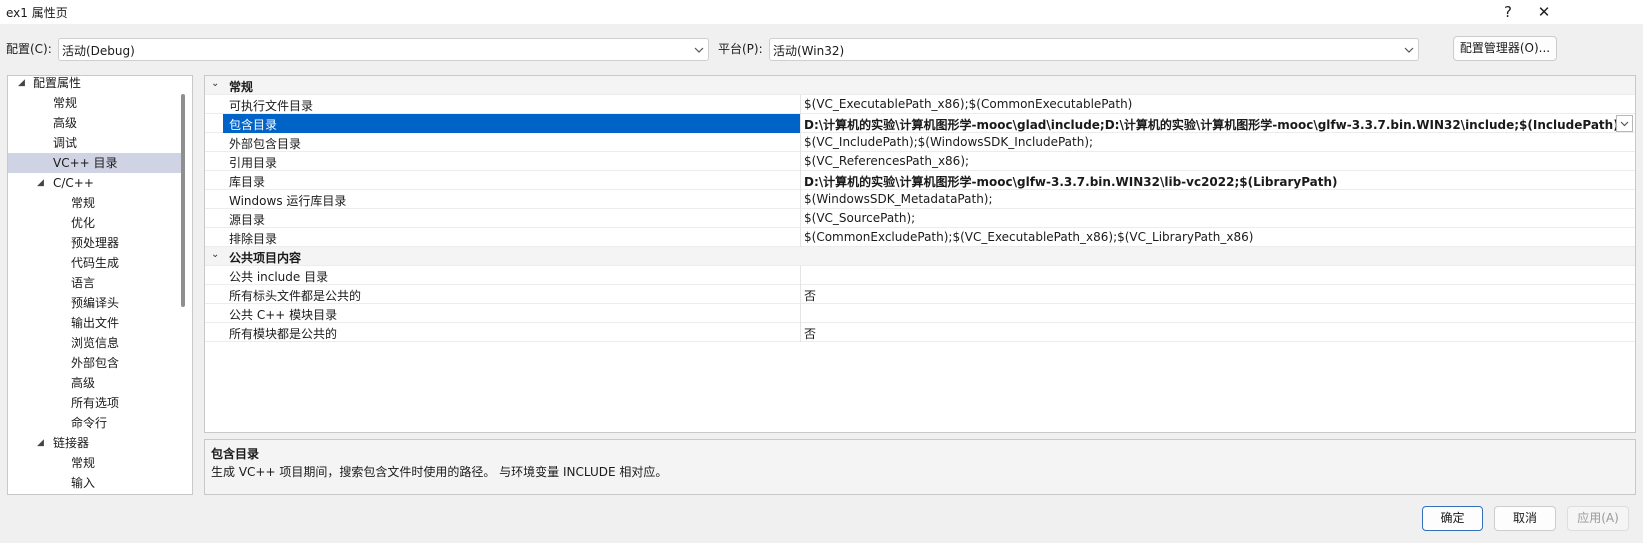 This screenshot has height=543, width=1643. Describe the element at coordinates (898, 199) in the screenshot. I see `property-value: $(WindowsSDK_MetadataPath);` at that location.